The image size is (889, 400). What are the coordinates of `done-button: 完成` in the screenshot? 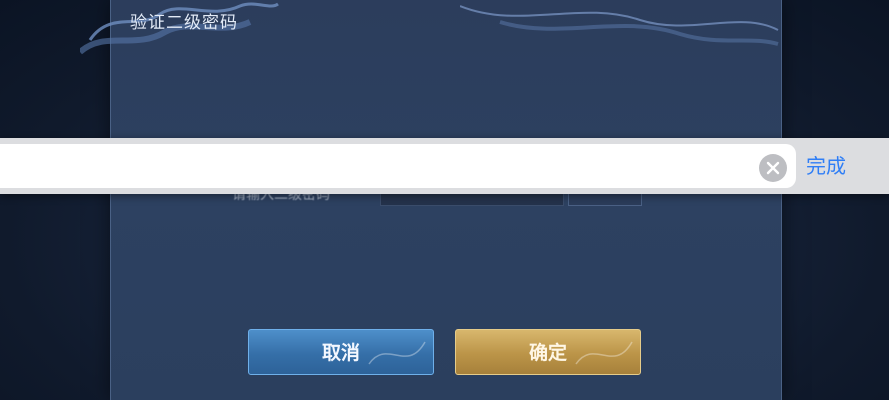 It's located at (836, 166).